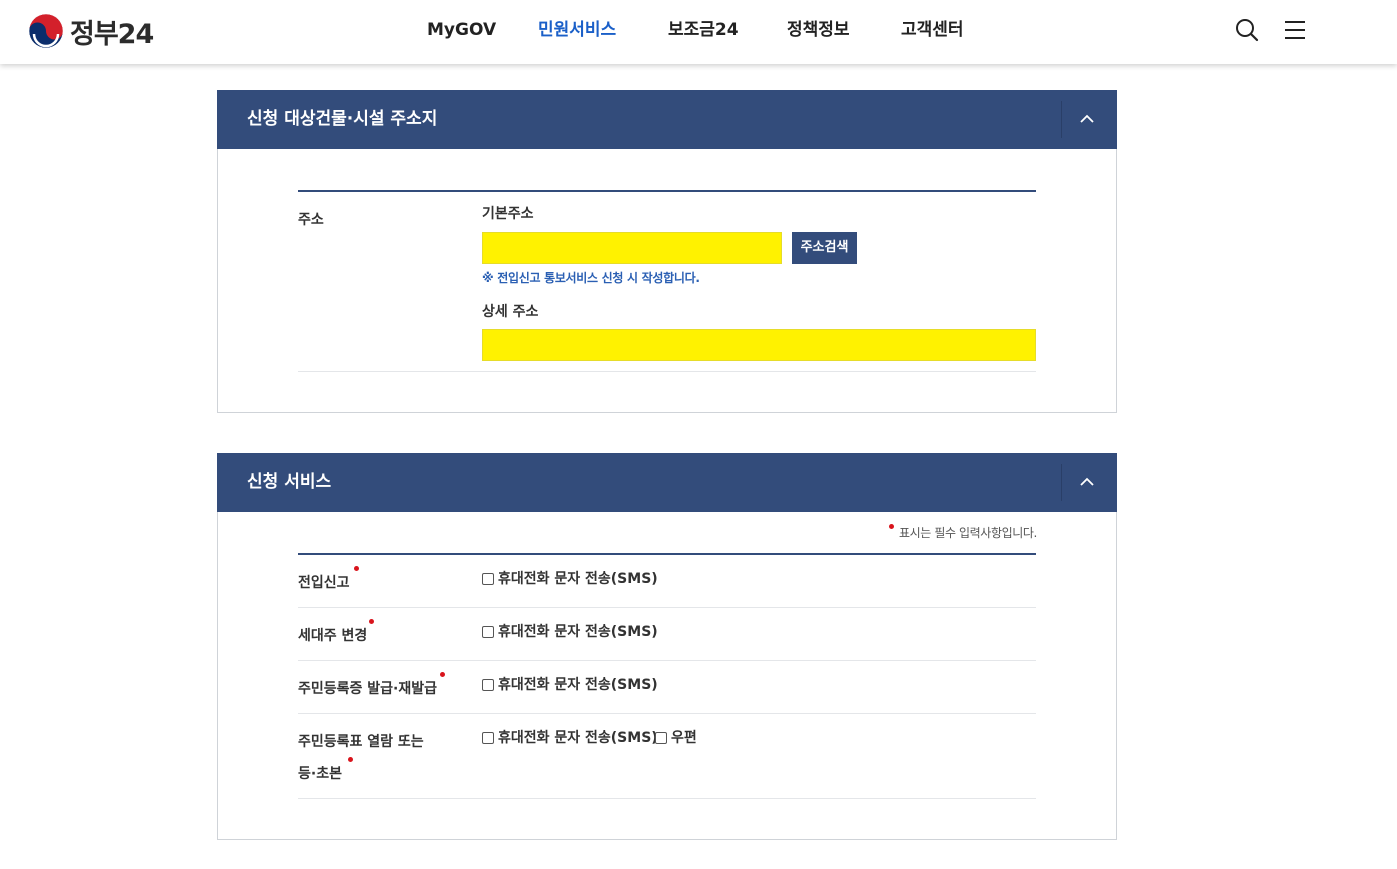 The height and width of the screenshot is (869, 1397). I want to click on address-row-label: 주소, so click(311, 220).